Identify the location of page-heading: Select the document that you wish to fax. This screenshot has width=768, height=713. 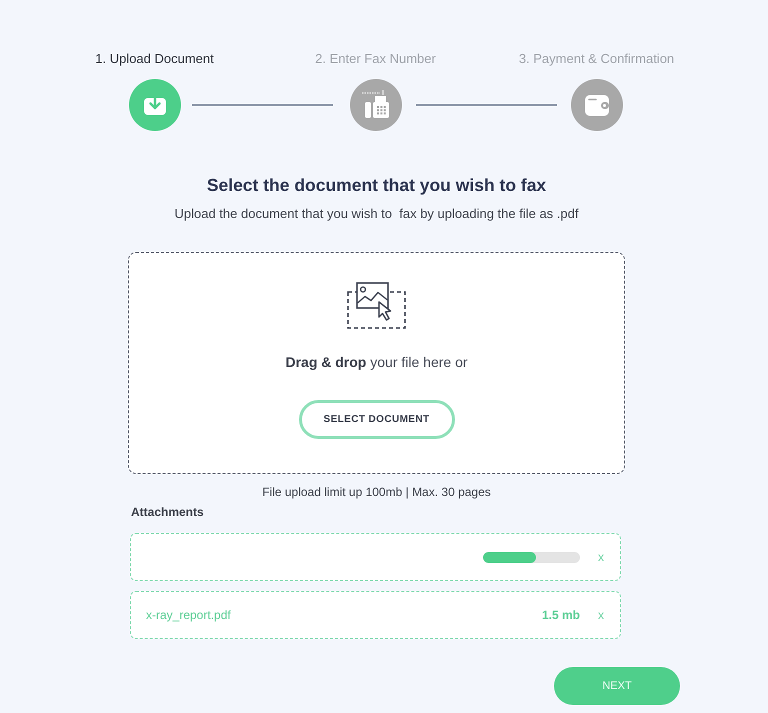
(376, 185).